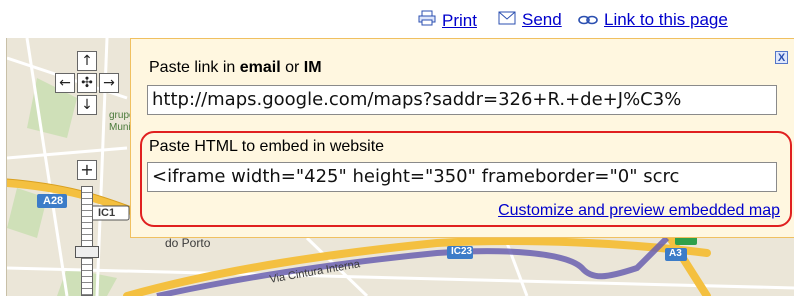 Image resolution: width=794 pixels, height=296 pixels. Describe the element at coordinates (87, 105) in the screenshot. I see `pan-down-button: ↓` at that location.